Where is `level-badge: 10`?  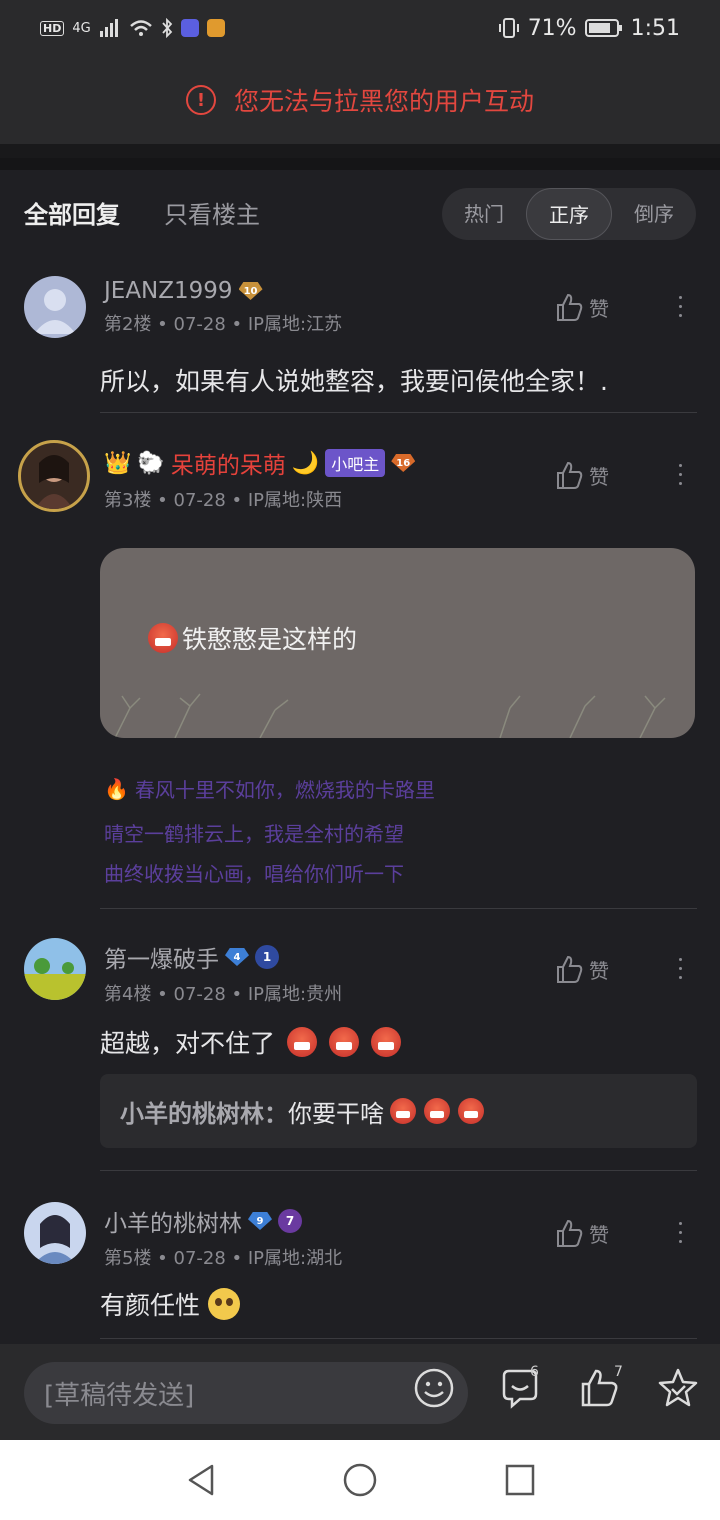
level-badge: 10 is located at coordinates (250, 291).